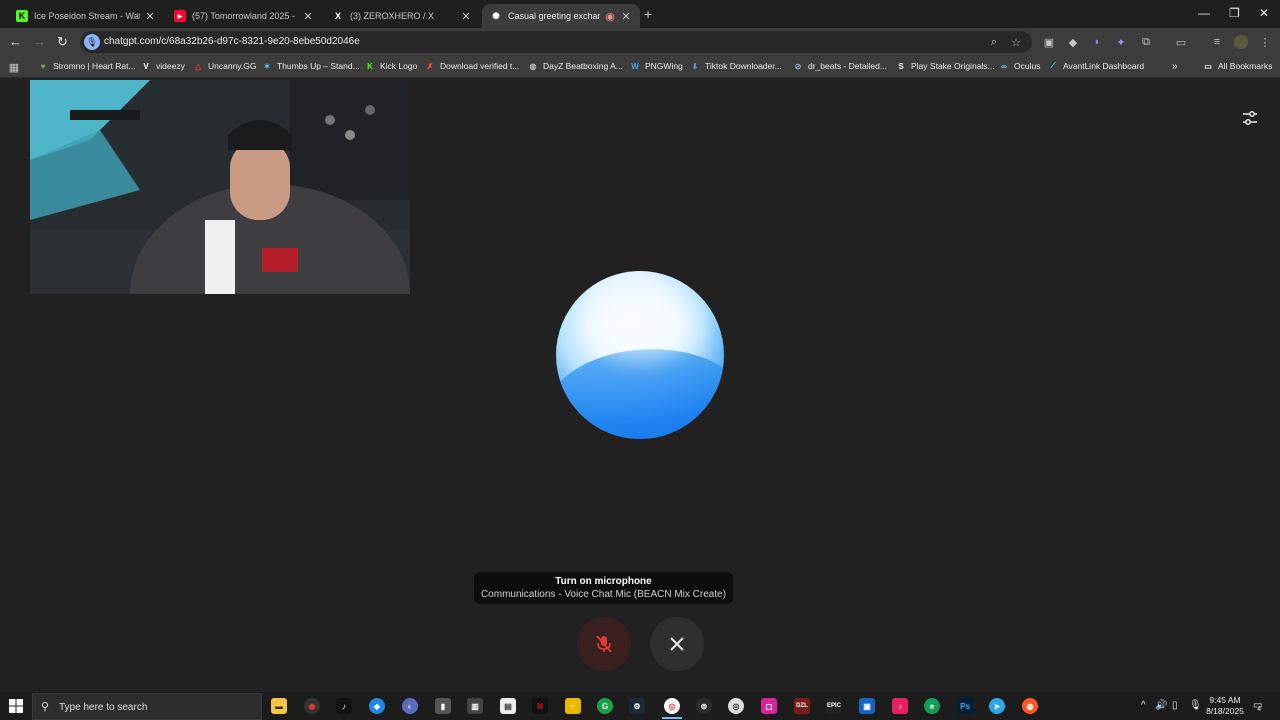 The image size is (1280, 720). I want to click on app-icon: ◈, so click(377, 706).